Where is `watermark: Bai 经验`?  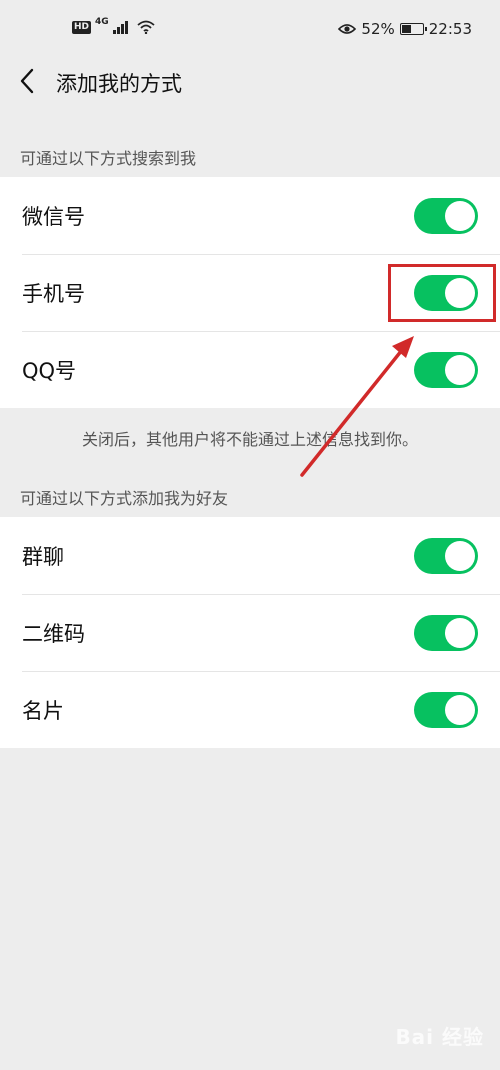
watermark: Bai 经验 is located at coordinates (439, 1037).